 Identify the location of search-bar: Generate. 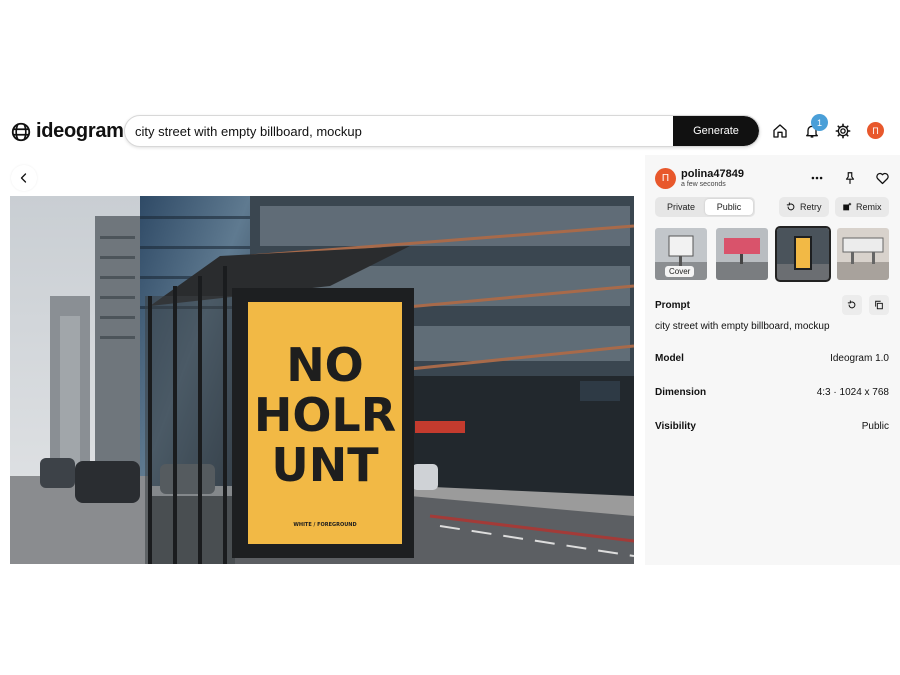
(442, 131).